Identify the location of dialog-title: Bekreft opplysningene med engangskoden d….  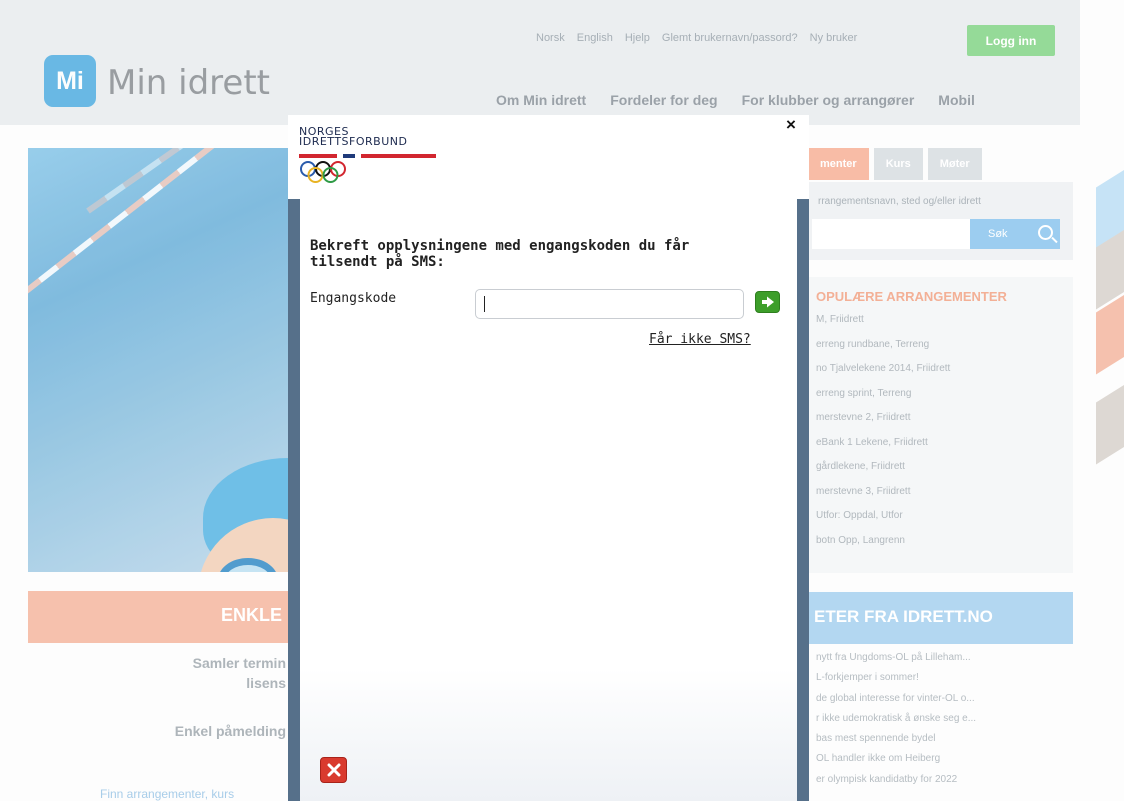
(500, 254).